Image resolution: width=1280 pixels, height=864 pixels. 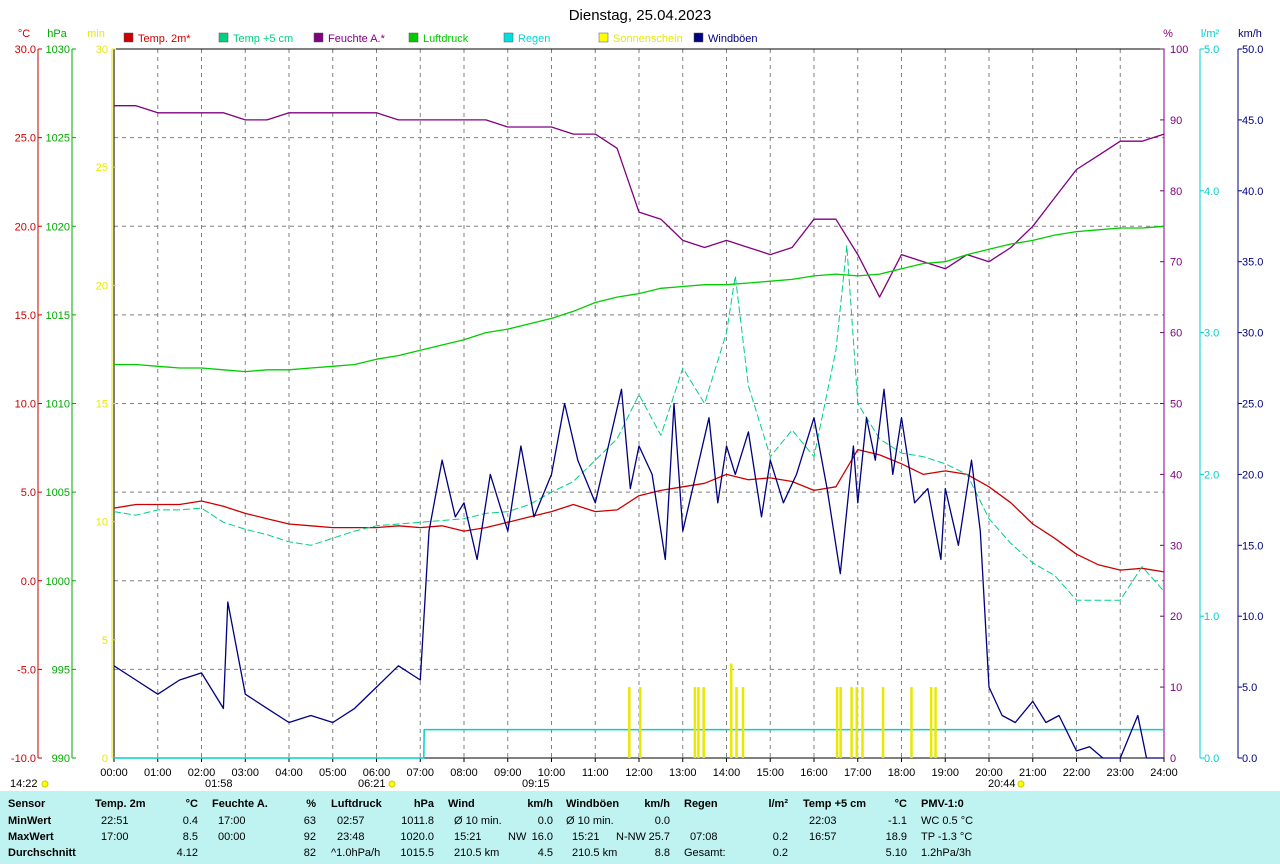 I want to click on gust-max-dir: N-NW, so click(x=631, y=837).